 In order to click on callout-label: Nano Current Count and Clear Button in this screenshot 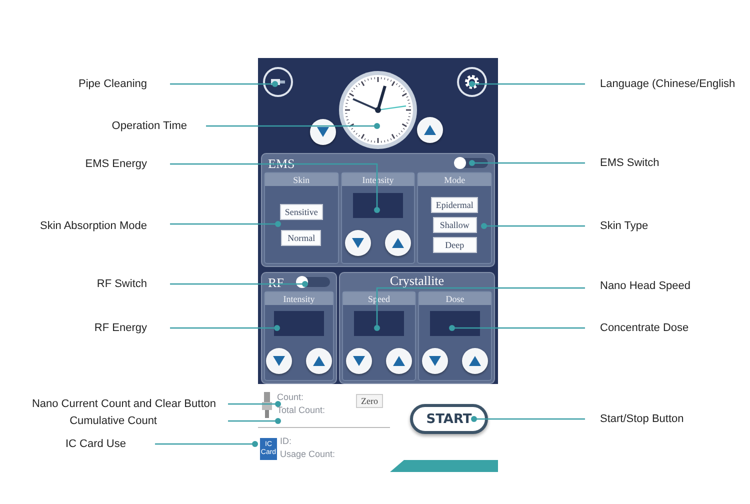, I will do `click(124, 404)`.